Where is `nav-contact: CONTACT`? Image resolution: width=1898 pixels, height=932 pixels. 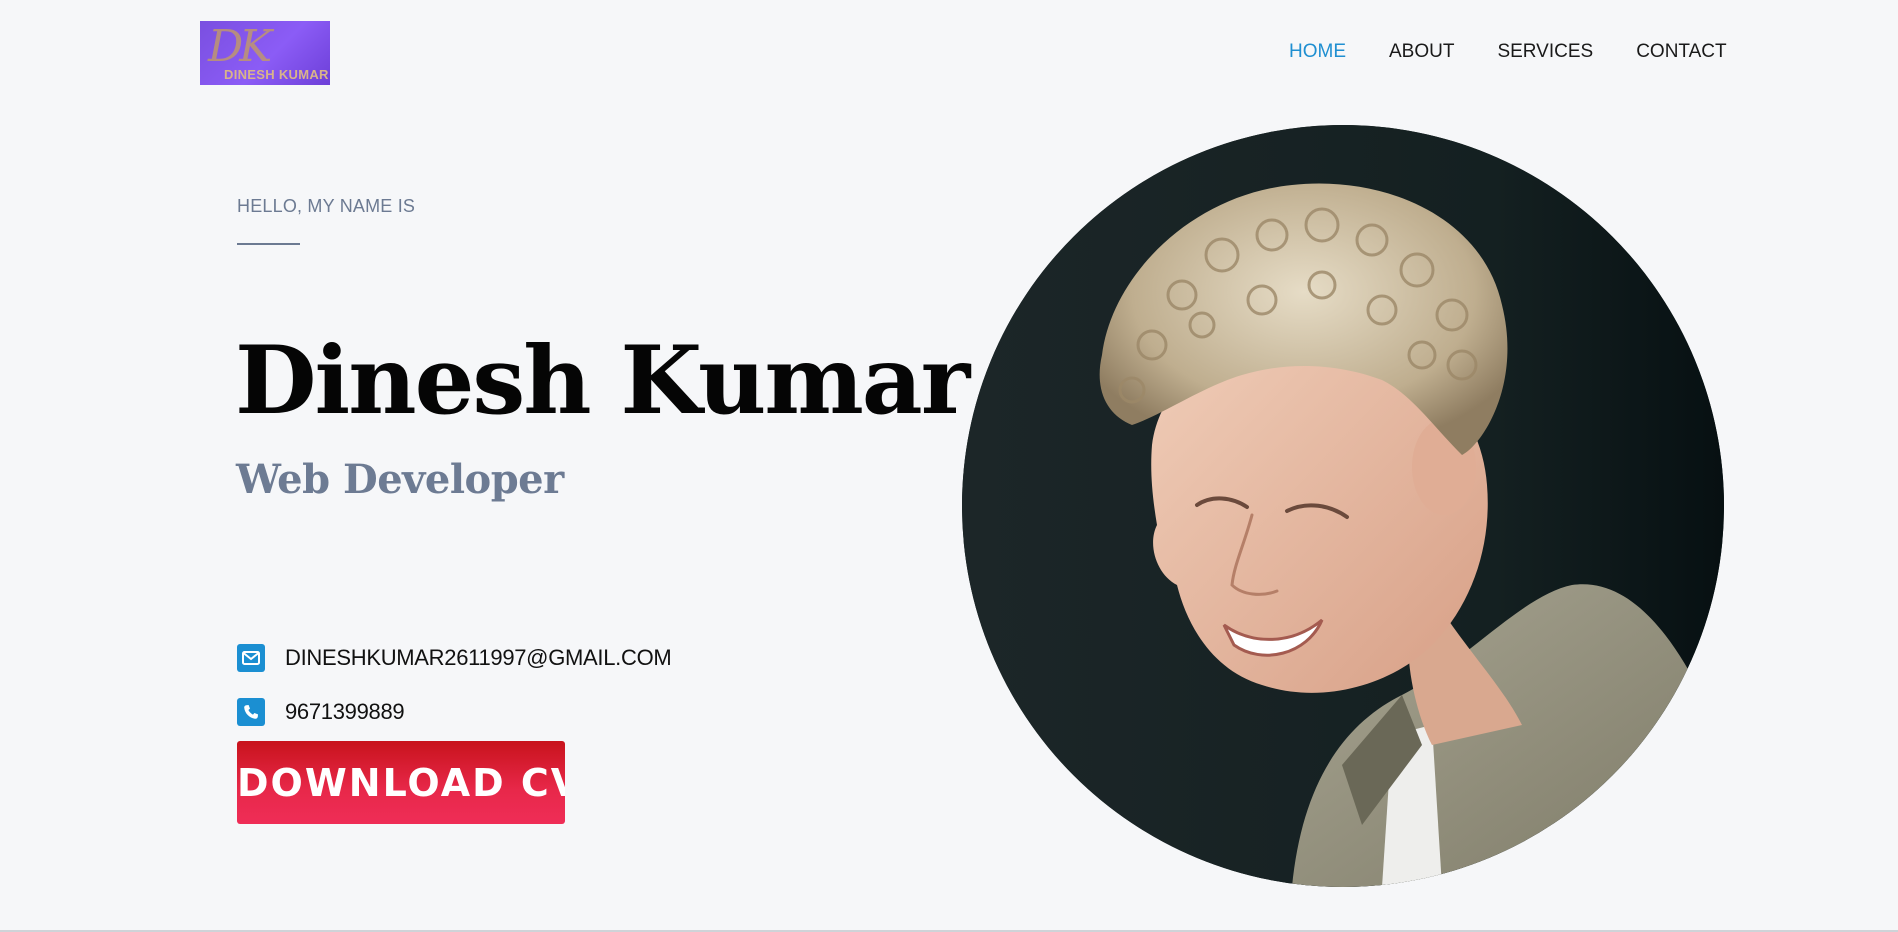 nav-contact: CONTACT is located at coordinates (1681, 52).